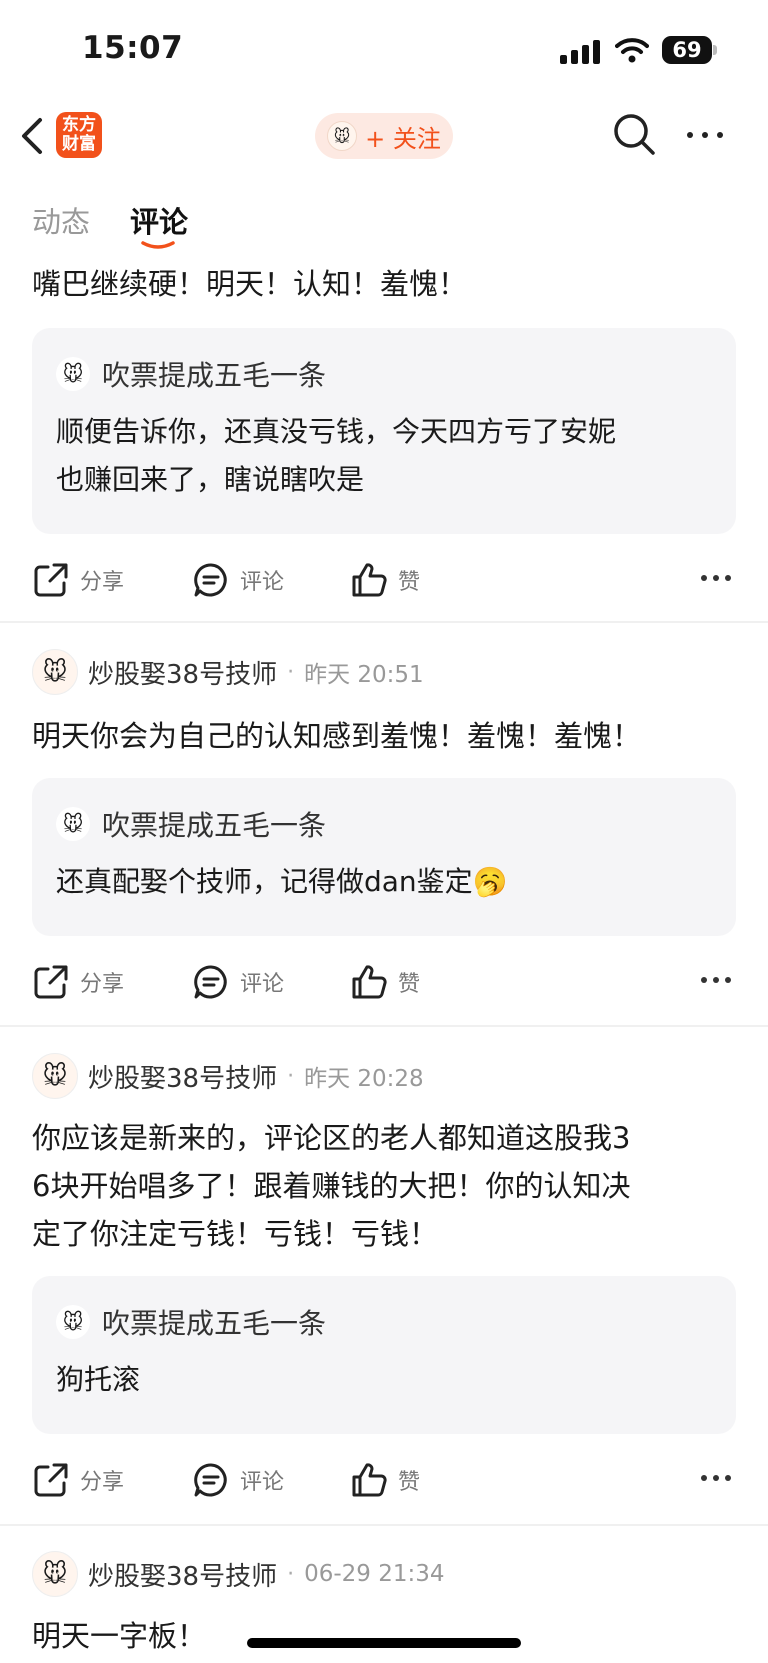 The image size is (768, 1663). What do you see at coordinates (632, 50) in the screenshot?
I see `wifi-icon` at bounding box center [632, 50].